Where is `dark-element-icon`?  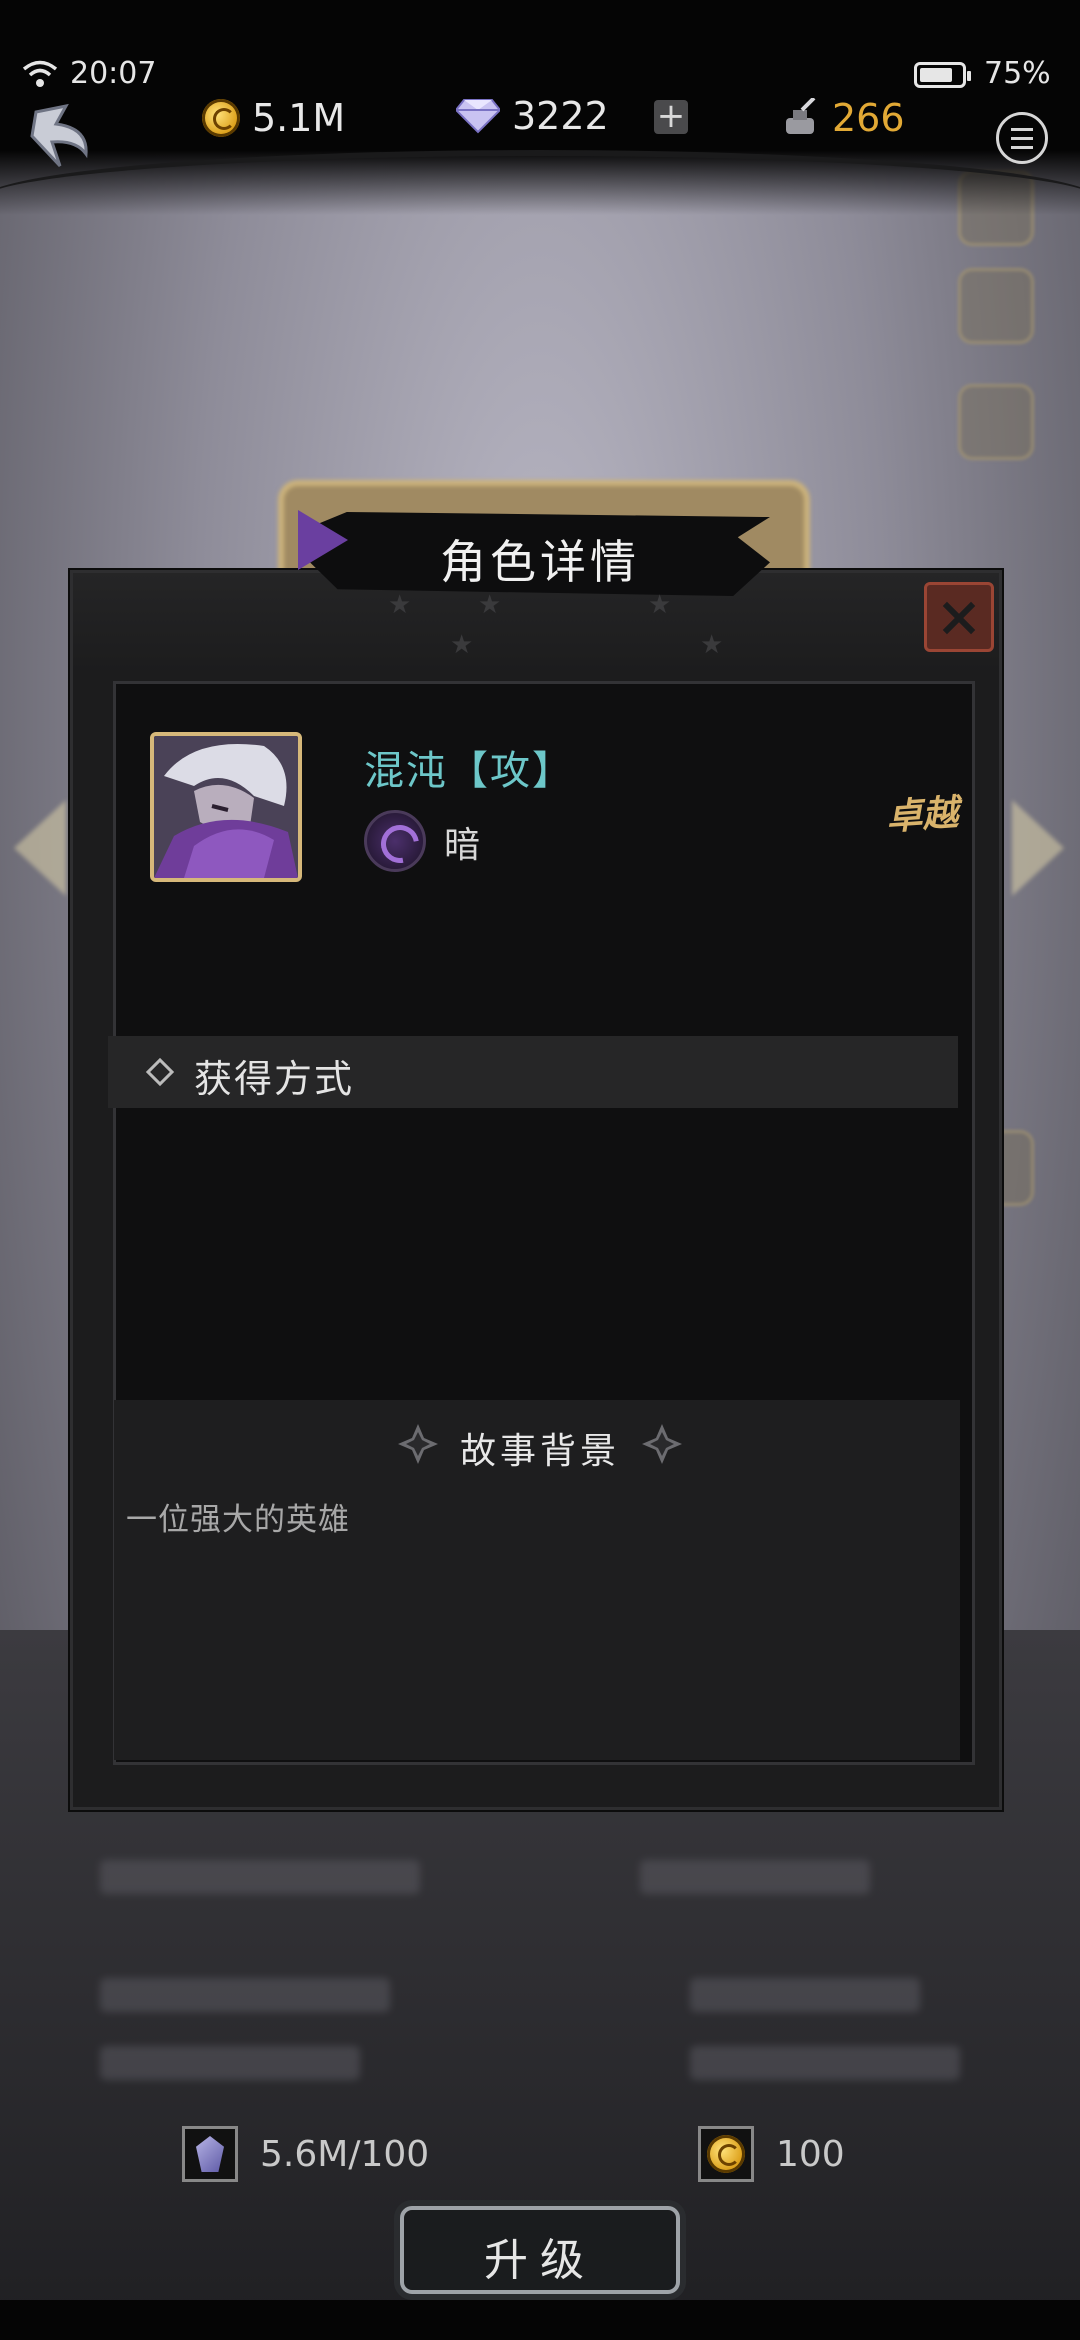 dark-element-icon is located at coordinates (395, 841).